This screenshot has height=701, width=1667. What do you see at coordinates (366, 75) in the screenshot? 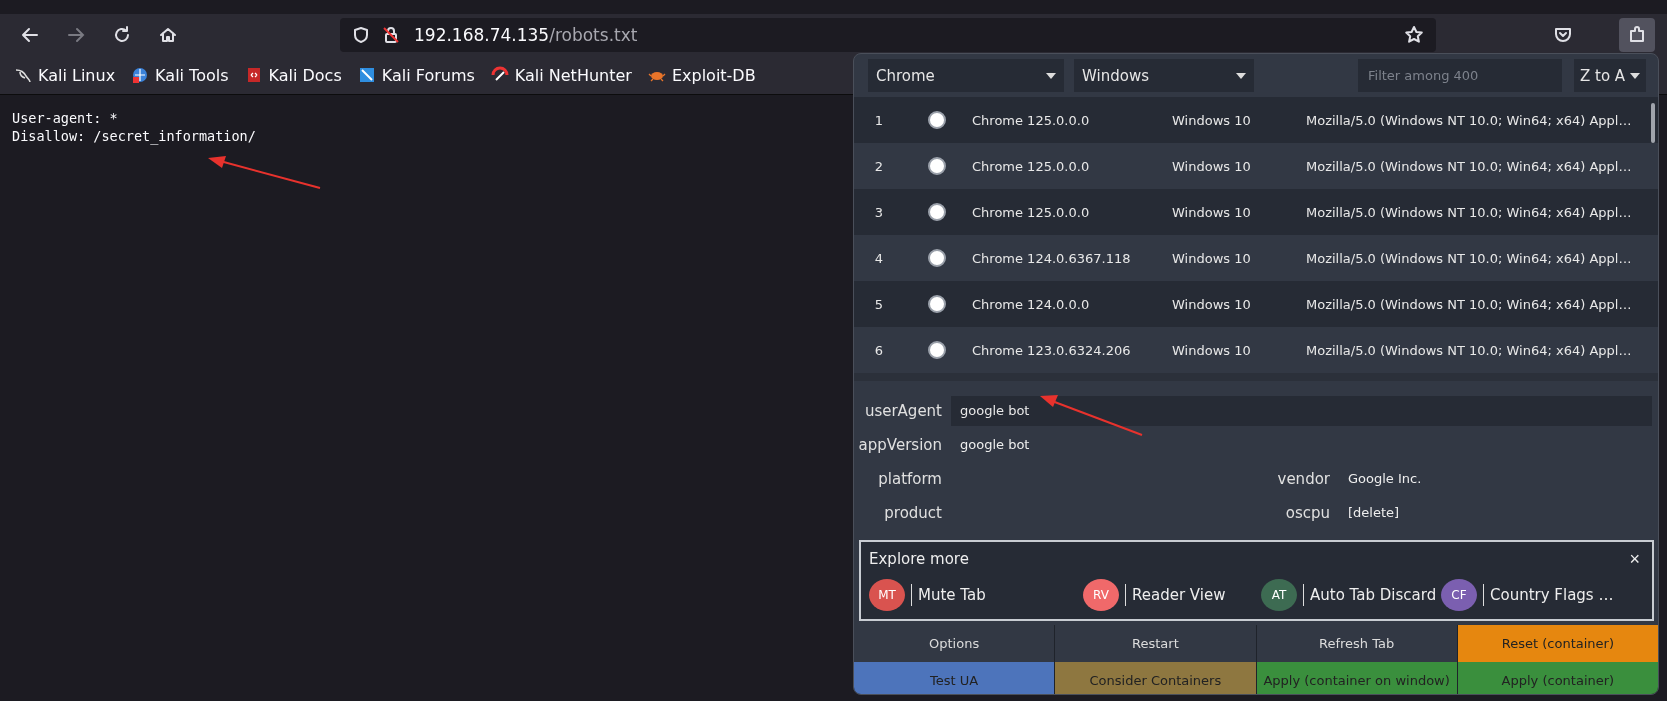
I see `forum-icon` at bounding box center [366, 75].